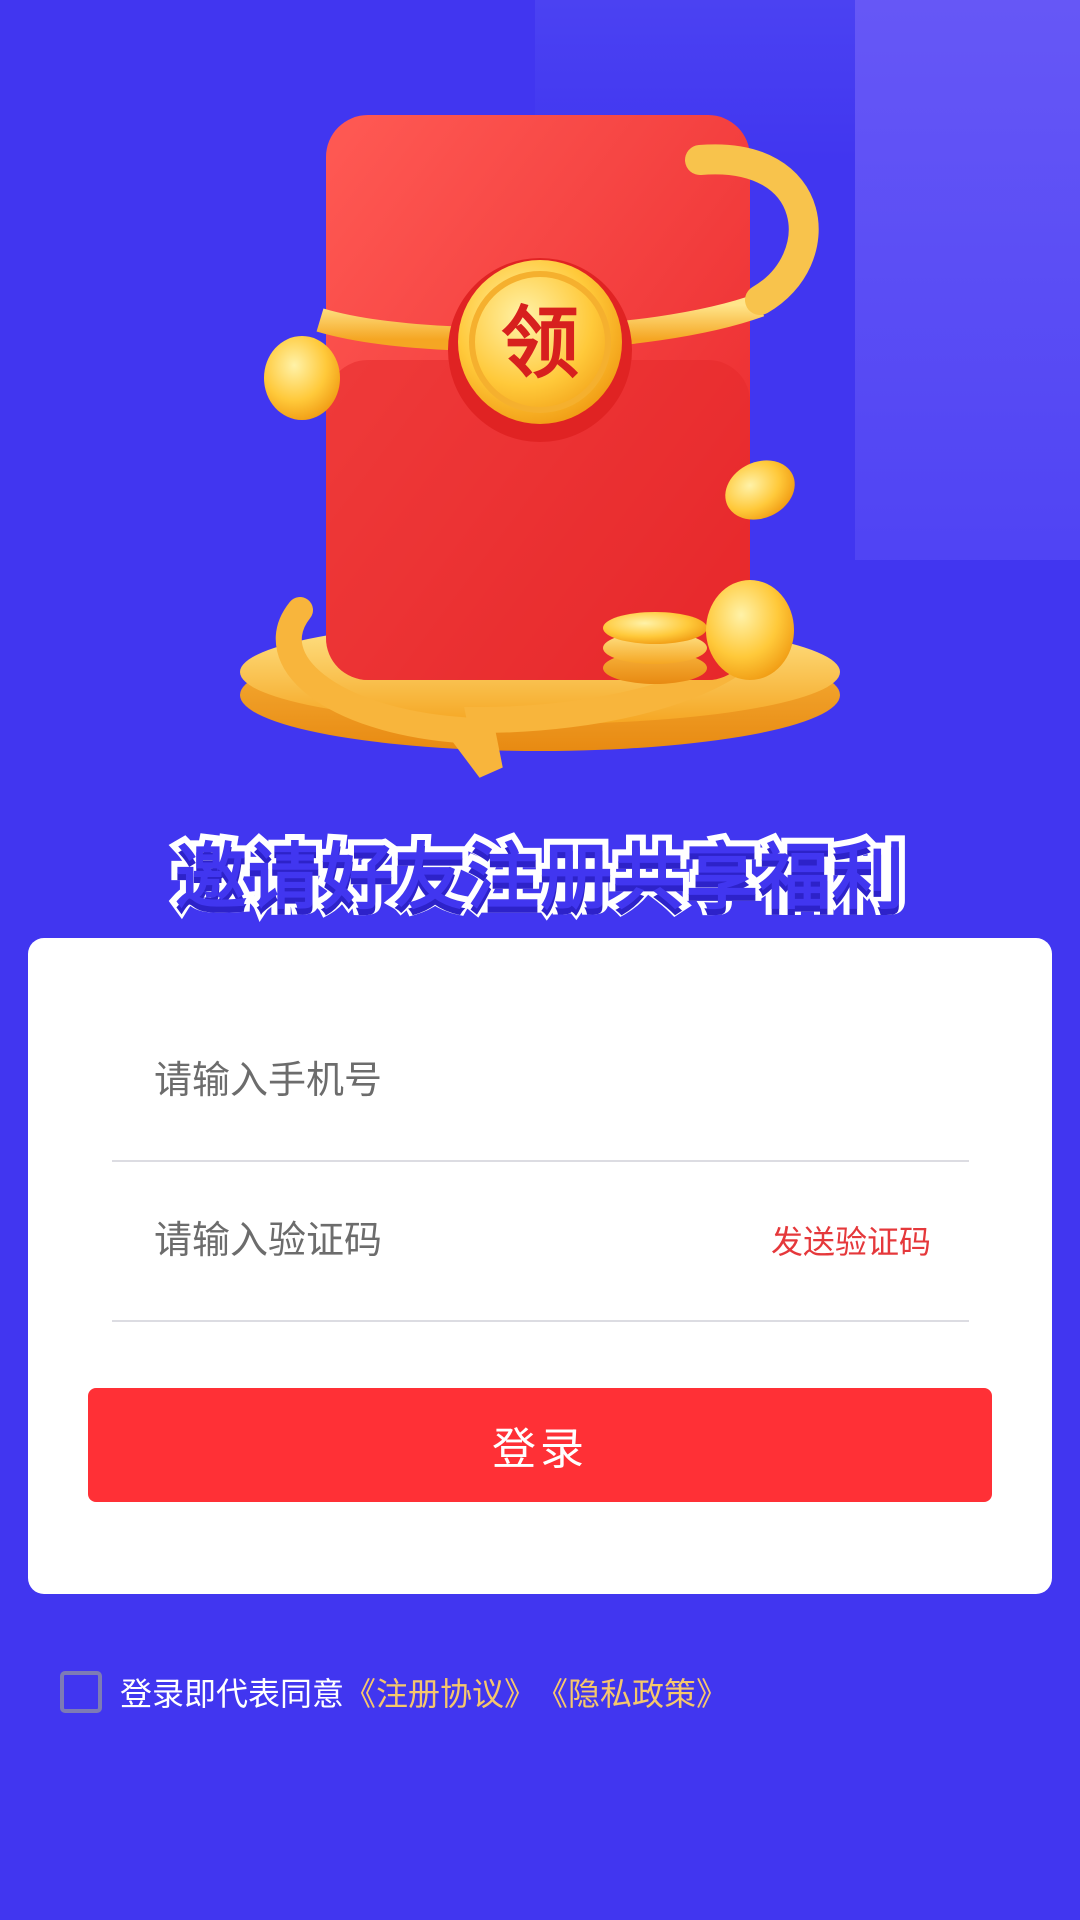 The width and height of the screenshot is (1080, 1920). Describe the element at coordinates (750, 630) in the screenshot. I see `coin-standing` at that location.